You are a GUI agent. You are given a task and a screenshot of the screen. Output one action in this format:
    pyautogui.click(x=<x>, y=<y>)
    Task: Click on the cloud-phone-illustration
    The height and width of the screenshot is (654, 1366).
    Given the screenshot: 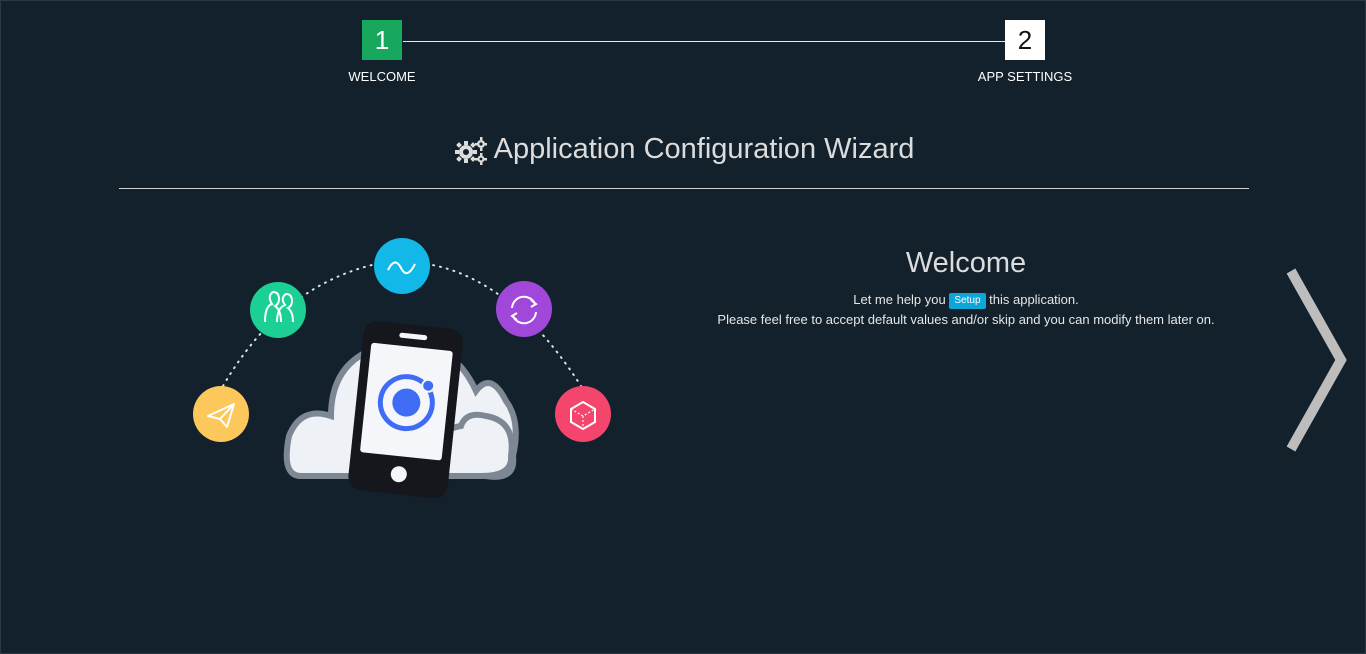 What is the action you would take?
    pyautogui.click(x=402, y=368)
    